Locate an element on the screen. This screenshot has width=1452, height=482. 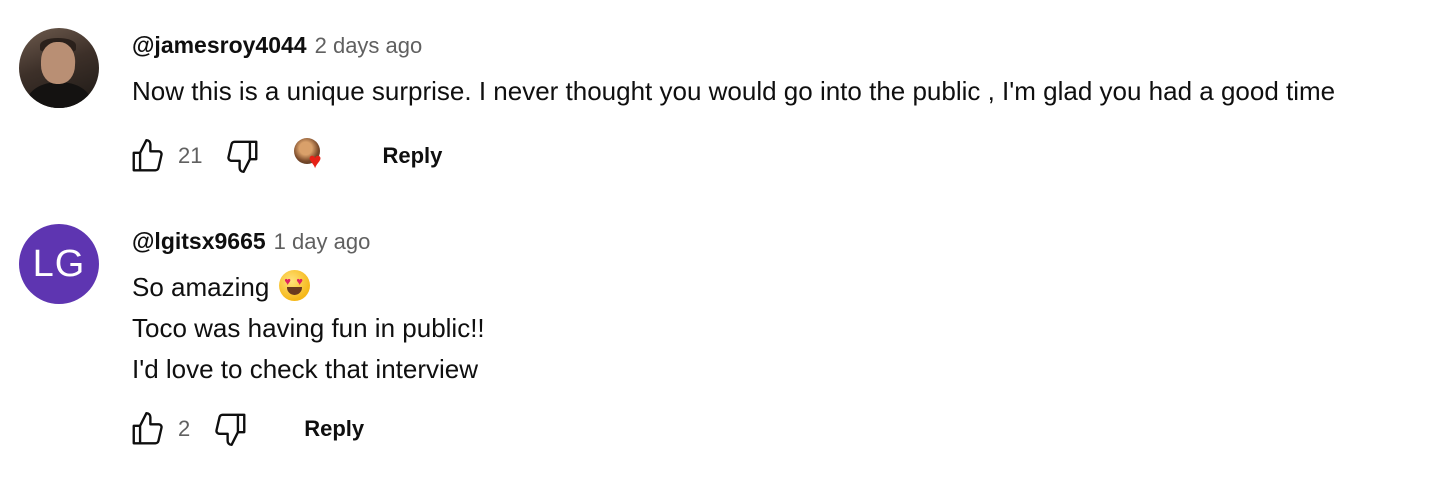
comment-actions: 2 Reply is located at coordinates (246, 429).